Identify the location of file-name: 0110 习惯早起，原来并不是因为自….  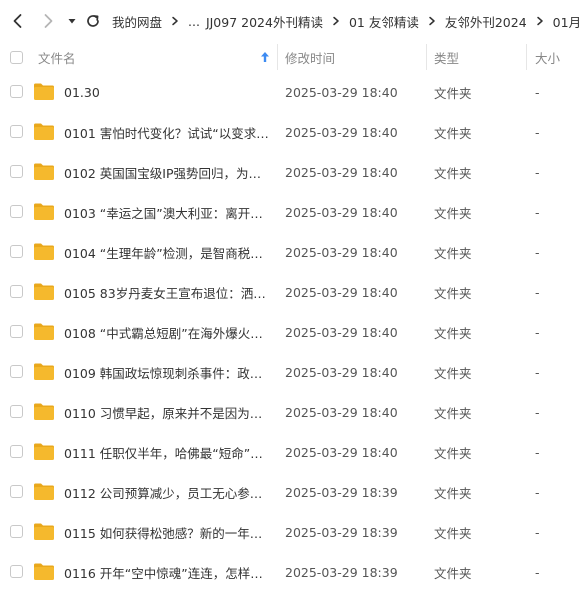
(168, 412).